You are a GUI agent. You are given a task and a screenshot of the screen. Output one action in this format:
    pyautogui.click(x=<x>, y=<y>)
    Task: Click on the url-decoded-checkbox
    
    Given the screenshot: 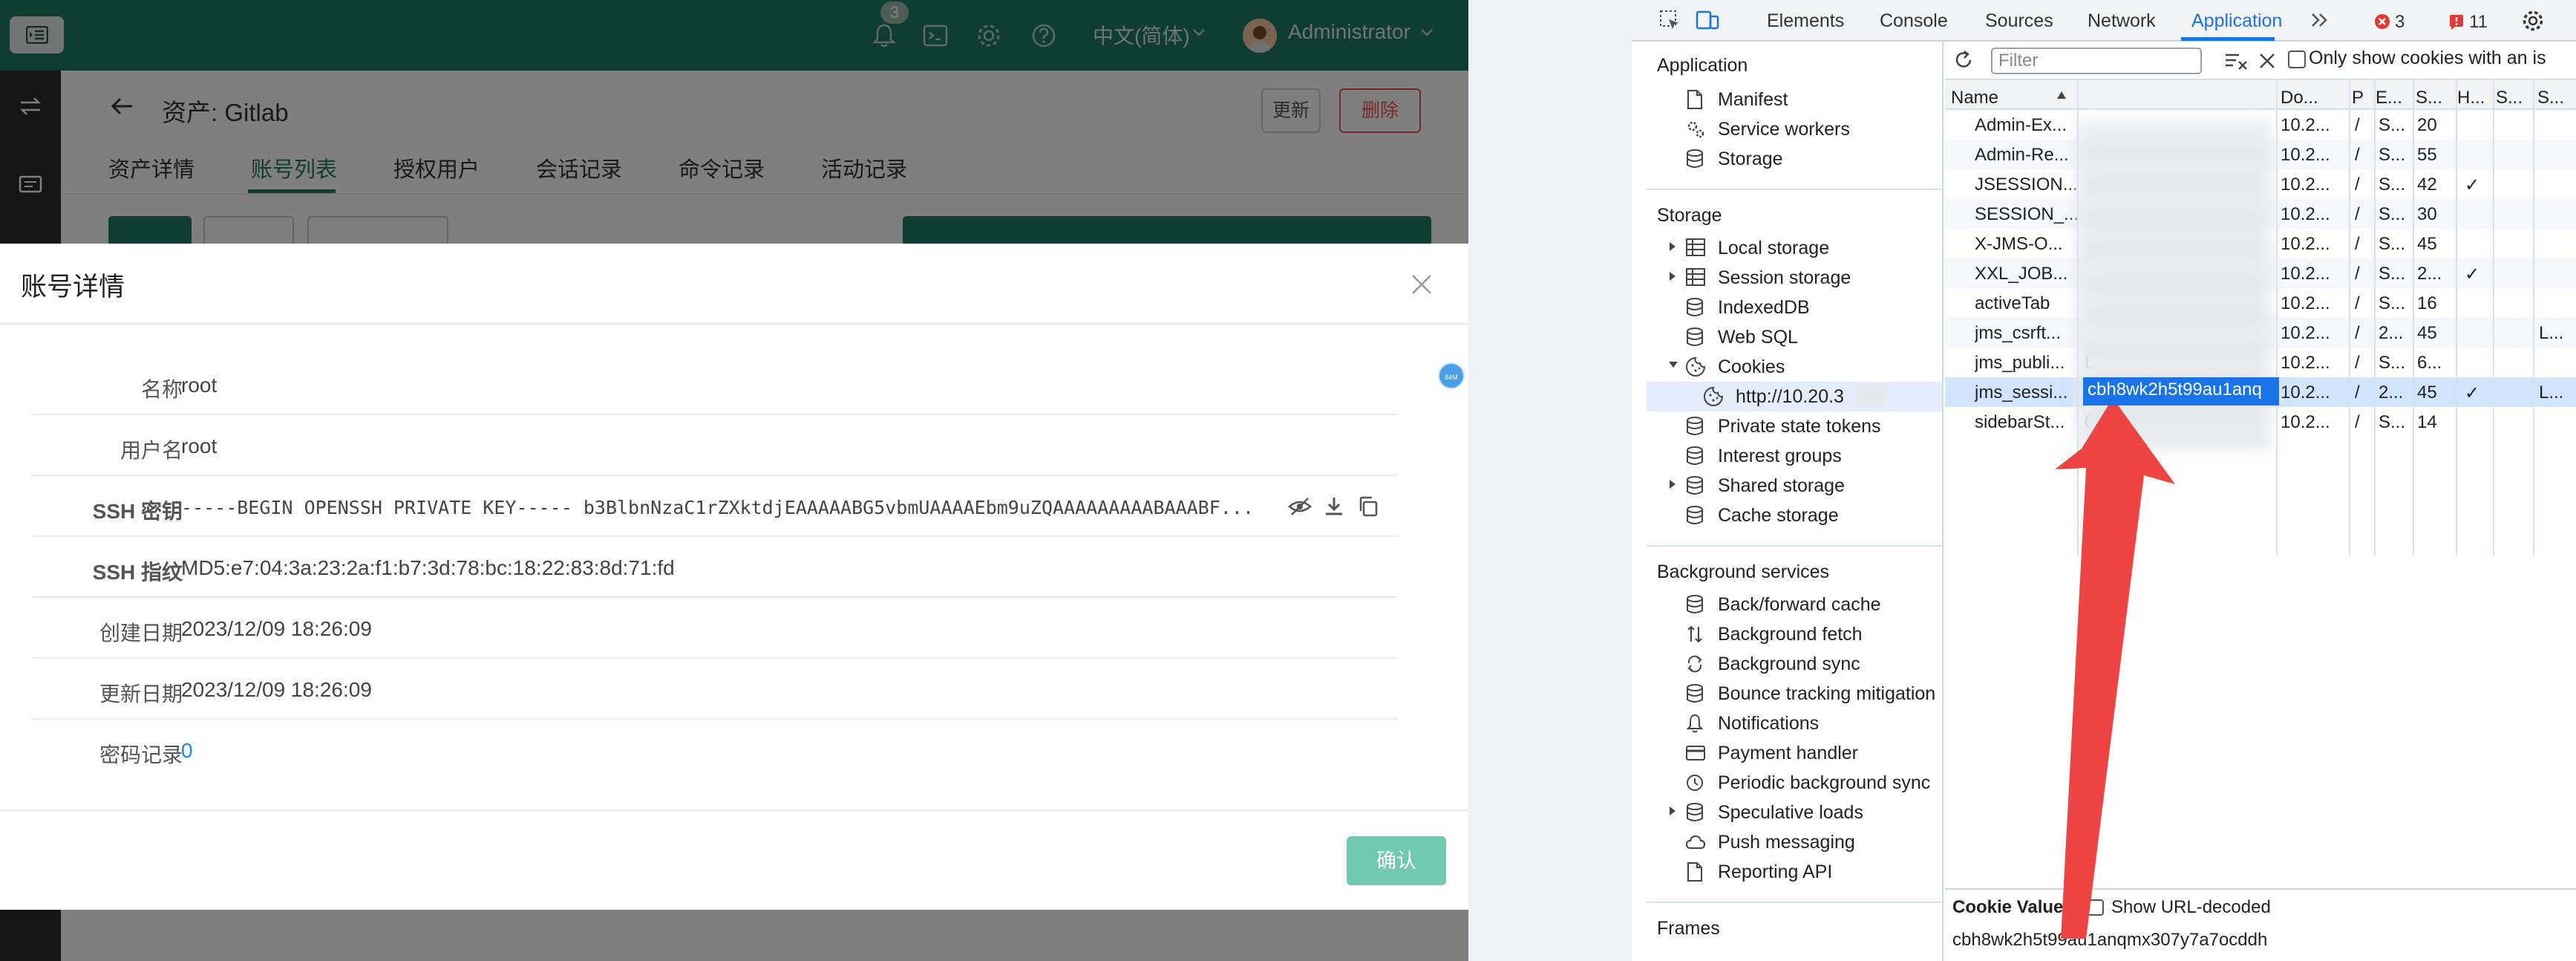 What is the action you would take?
    pyautogui.click(x=2096, y=907)
    